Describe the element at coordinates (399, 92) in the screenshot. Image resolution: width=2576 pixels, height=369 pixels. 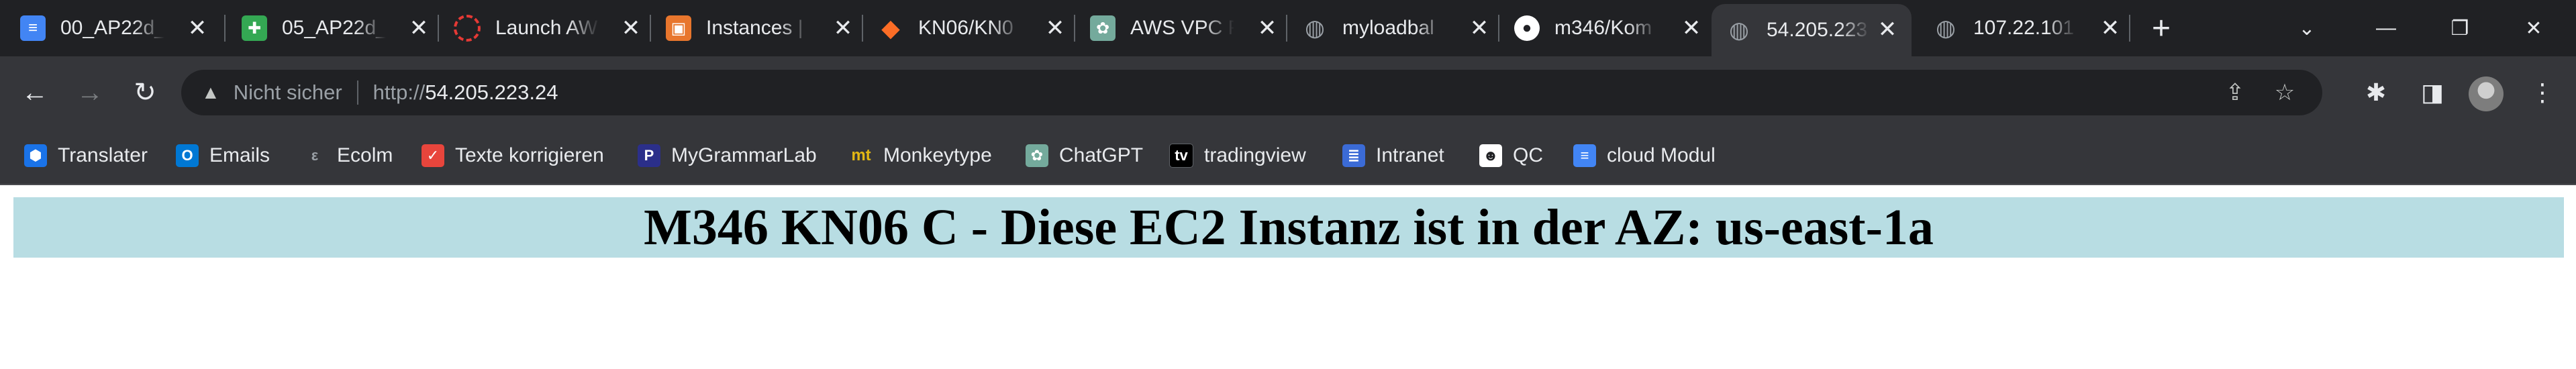
I see `url-scheme: http://` at that location.